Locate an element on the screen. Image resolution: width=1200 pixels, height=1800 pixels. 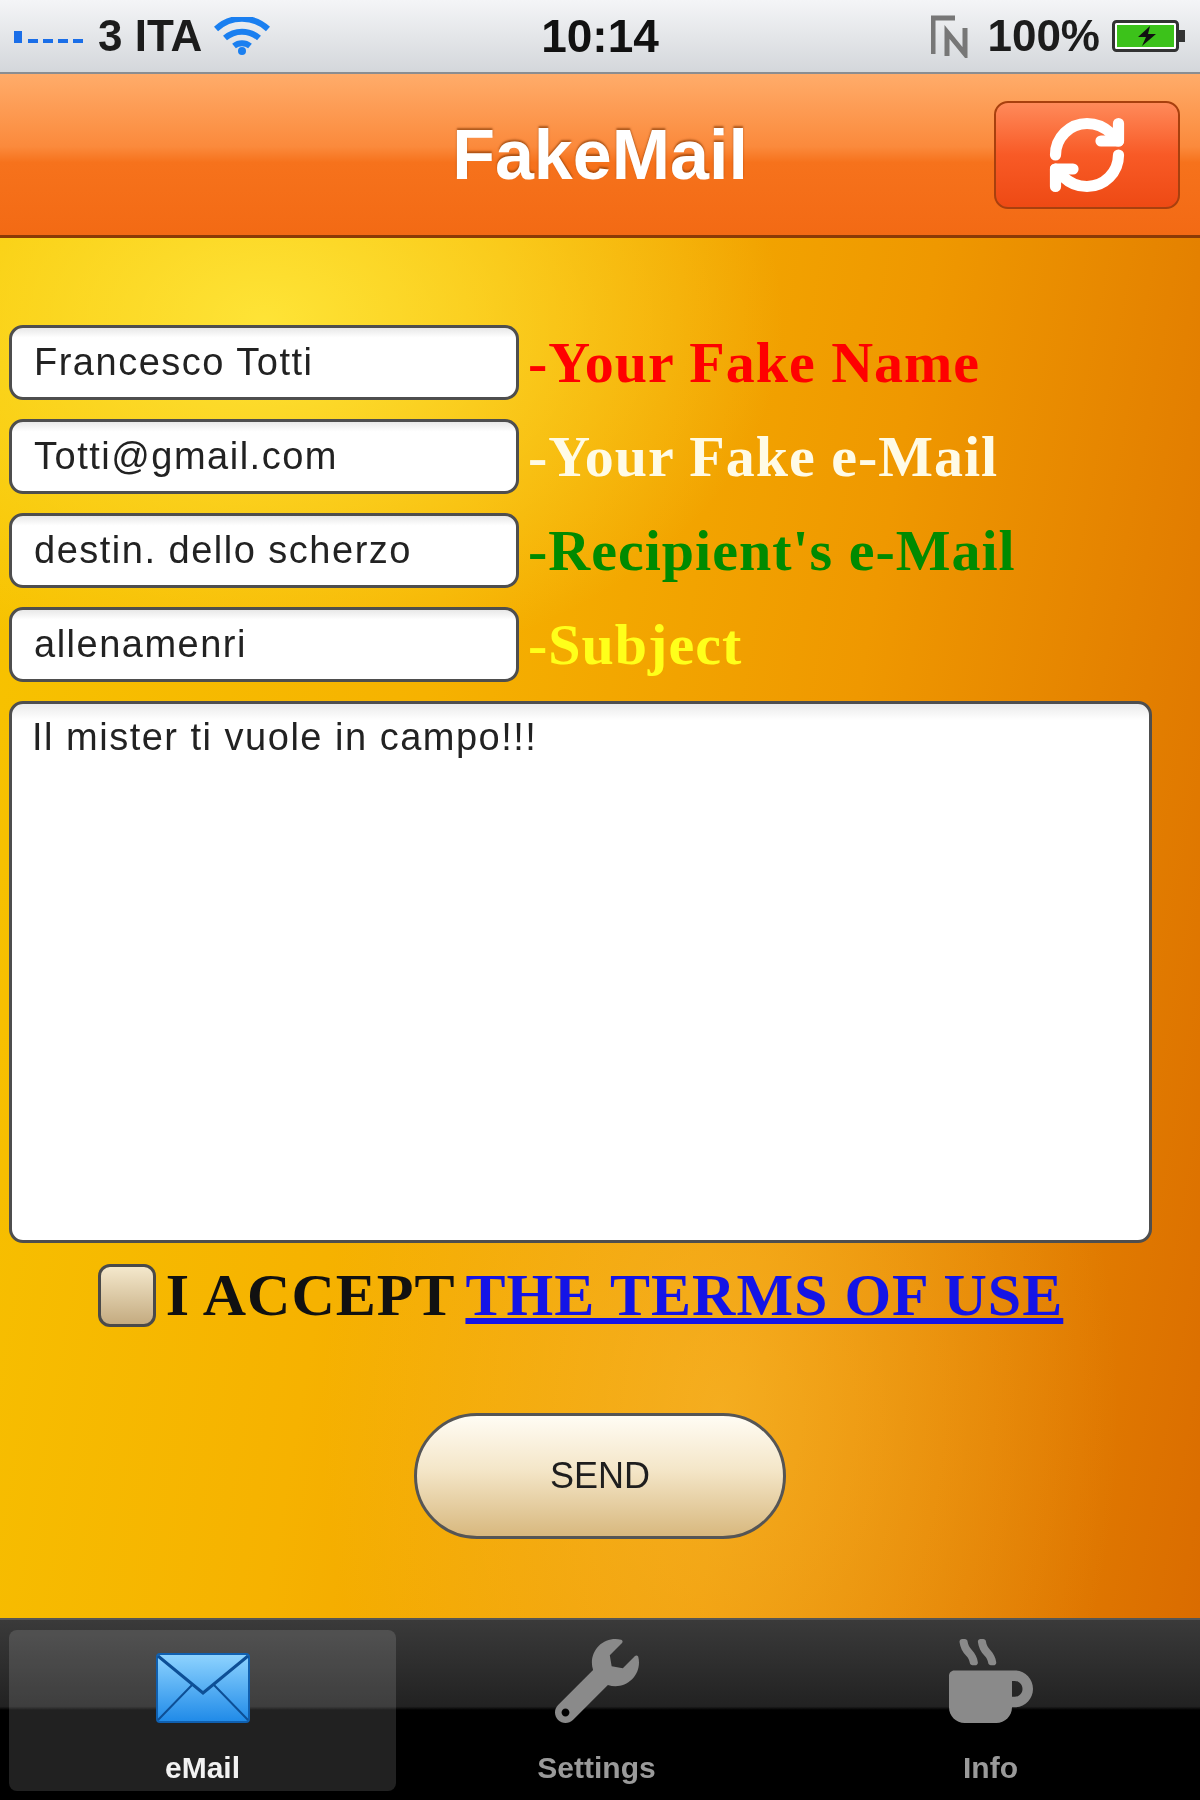
field-label: -Recipient's e-Mail is located at coordinates (772, 550).